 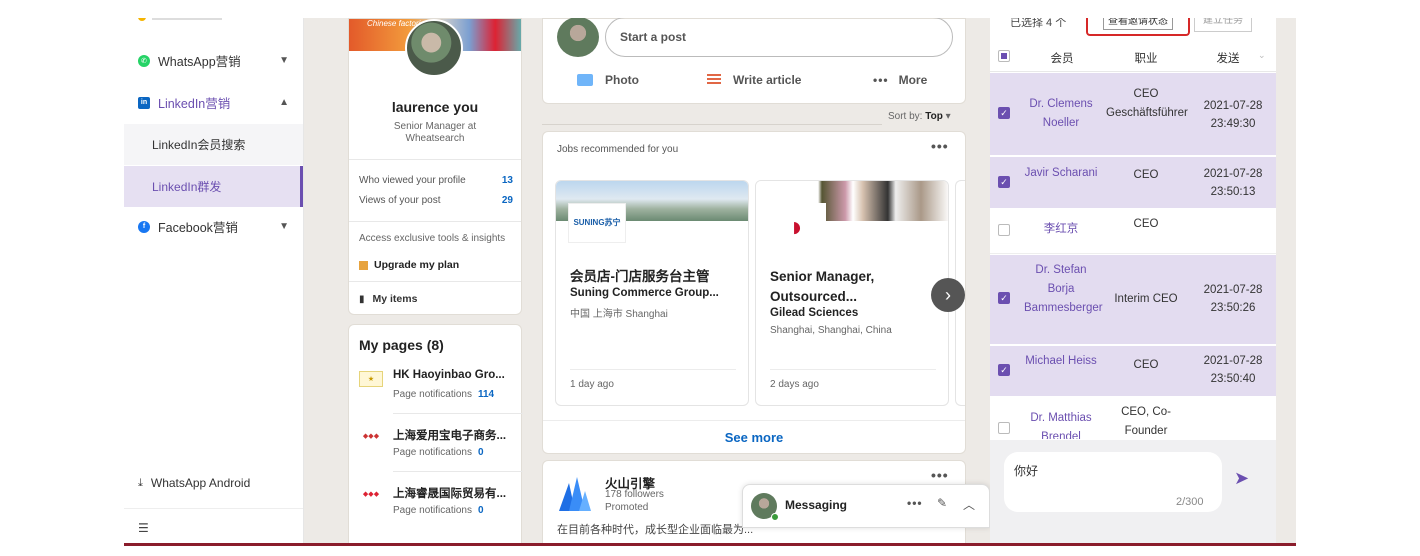 What do you see at coordinates (432, 452) in the screenshot?
I see `page-notif-label: Page notifications` at bounding box center [432, 452].